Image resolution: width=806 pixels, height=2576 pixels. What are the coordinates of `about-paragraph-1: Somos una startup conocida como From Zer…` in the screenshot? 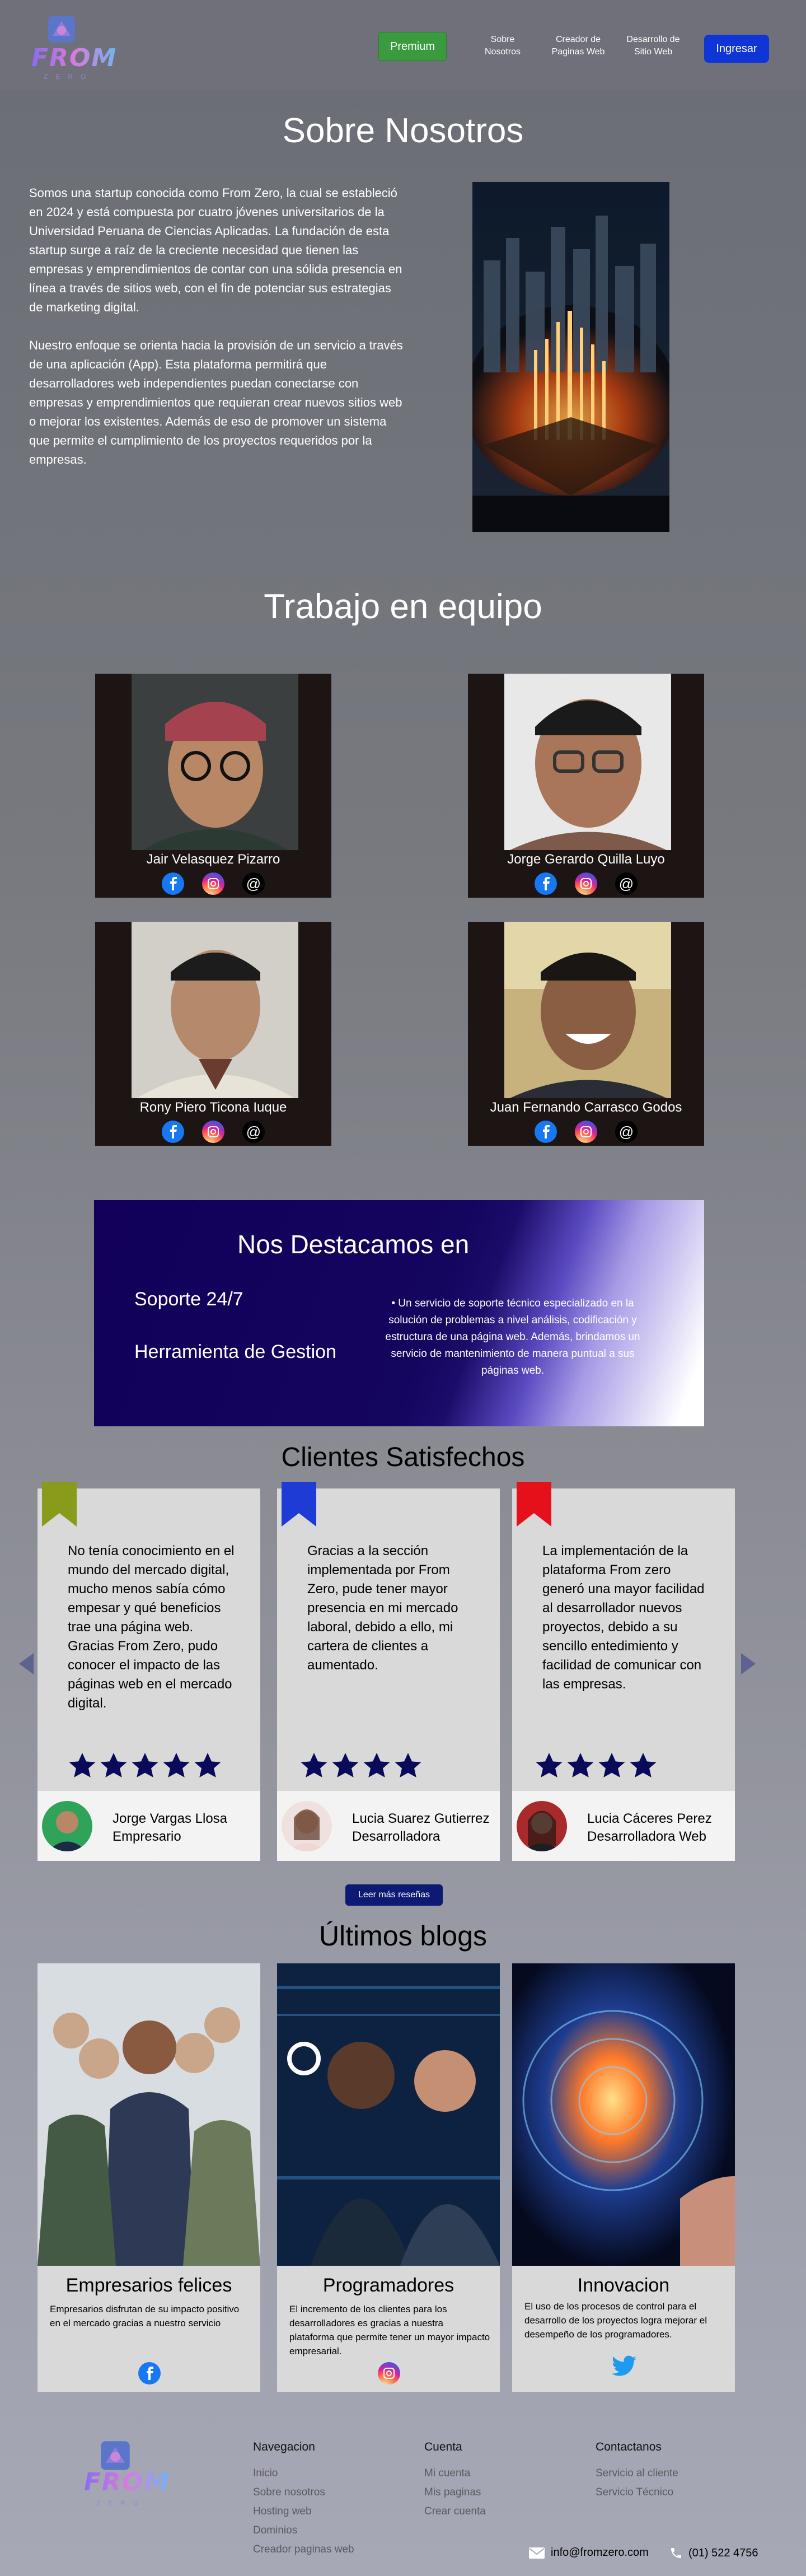 It's located at (216, 250).